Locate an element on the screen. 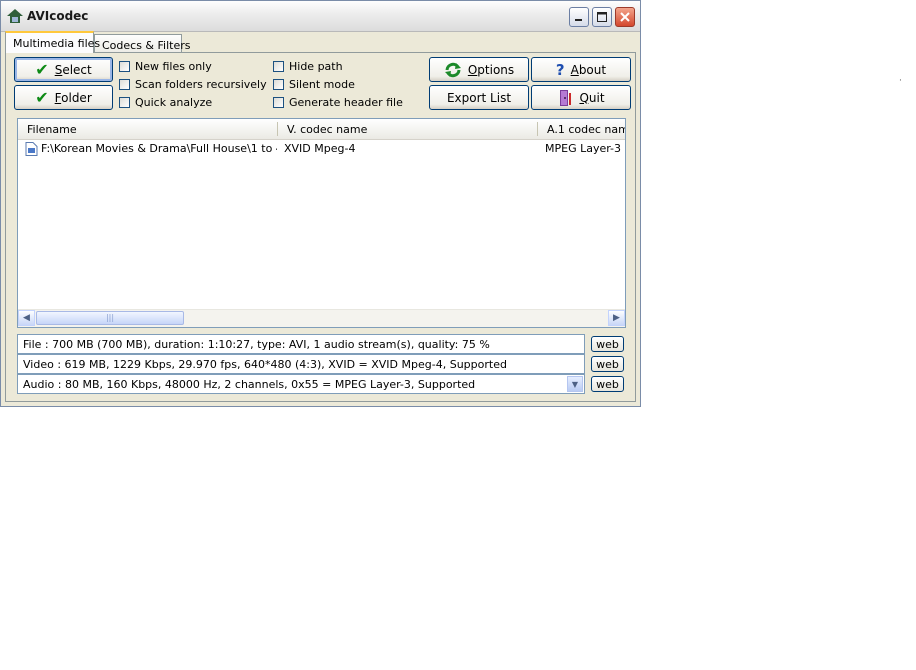  export-list-button: Export List is located at coordinates (479, 97).